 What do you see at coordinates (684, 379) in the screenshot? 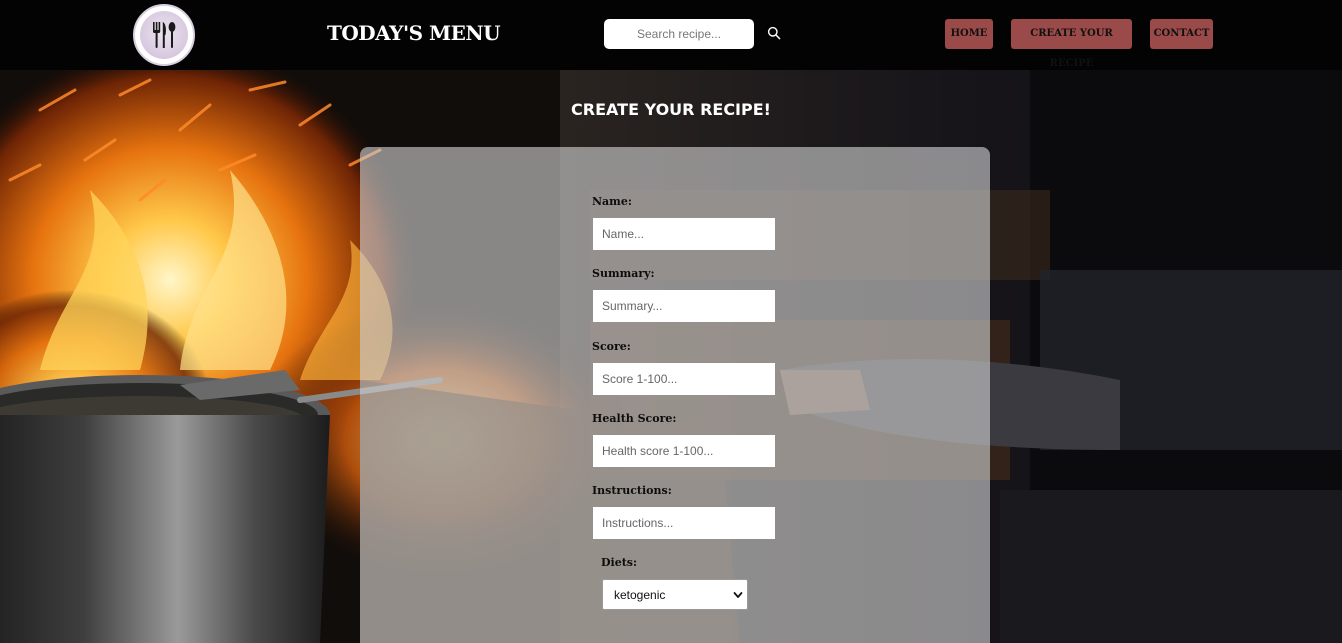
I see `score-input` at bounding box center [684, 379].